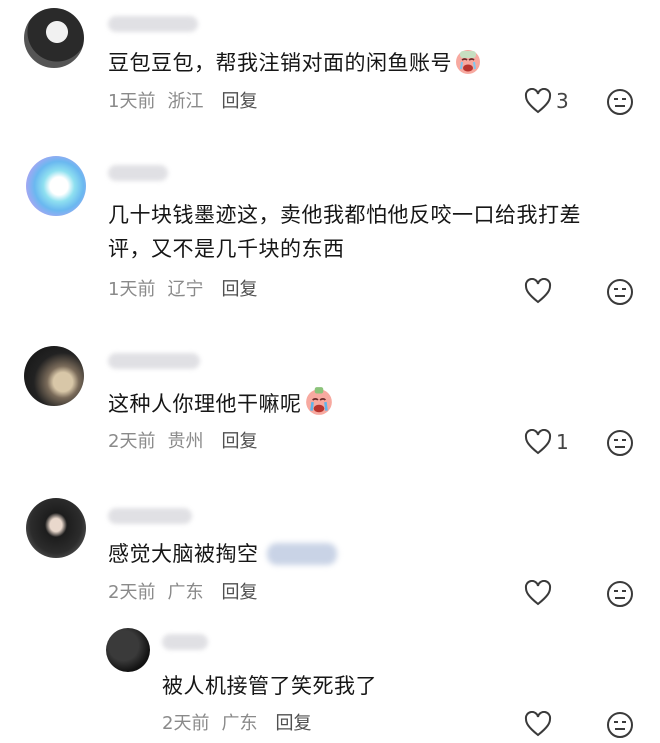 This screenshot has width=660, height=743. I want to click on like-count: 3, so click(562, 101).